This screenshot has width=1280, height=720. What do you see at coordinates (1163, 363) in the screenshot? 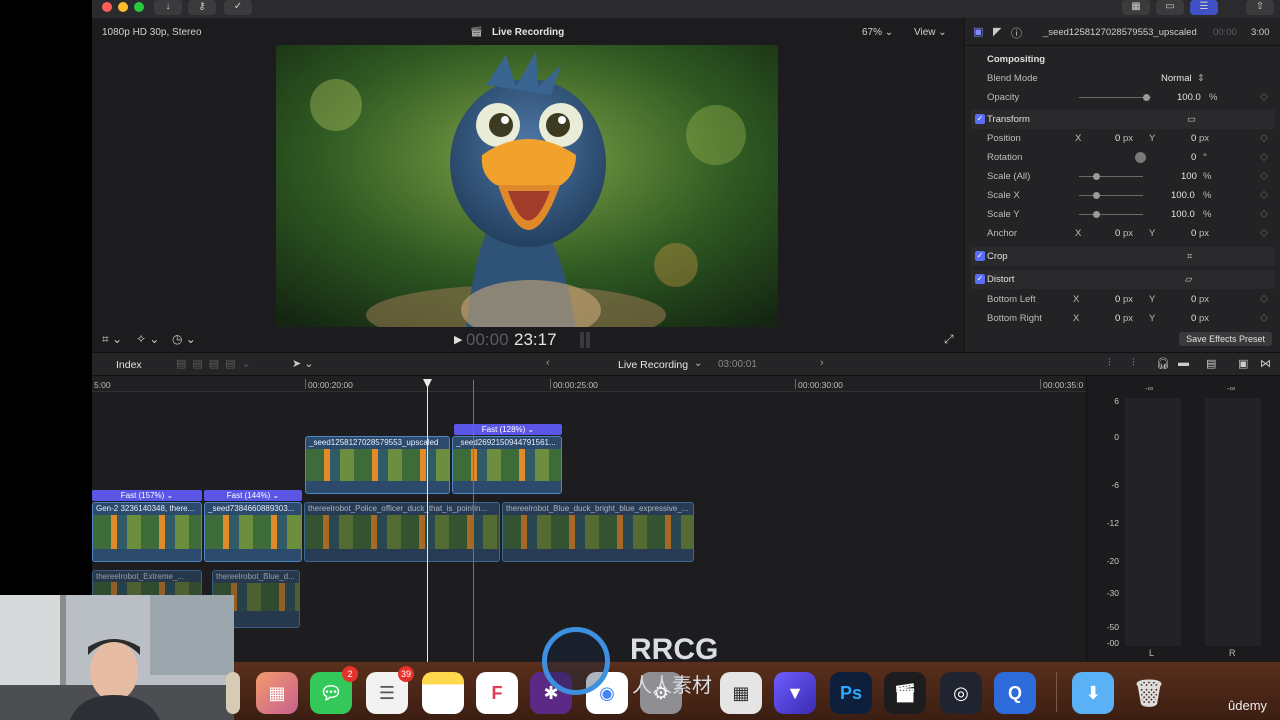
I see `solo-headphones-icon: 🎧︎` at bounding box center [1163, 363].